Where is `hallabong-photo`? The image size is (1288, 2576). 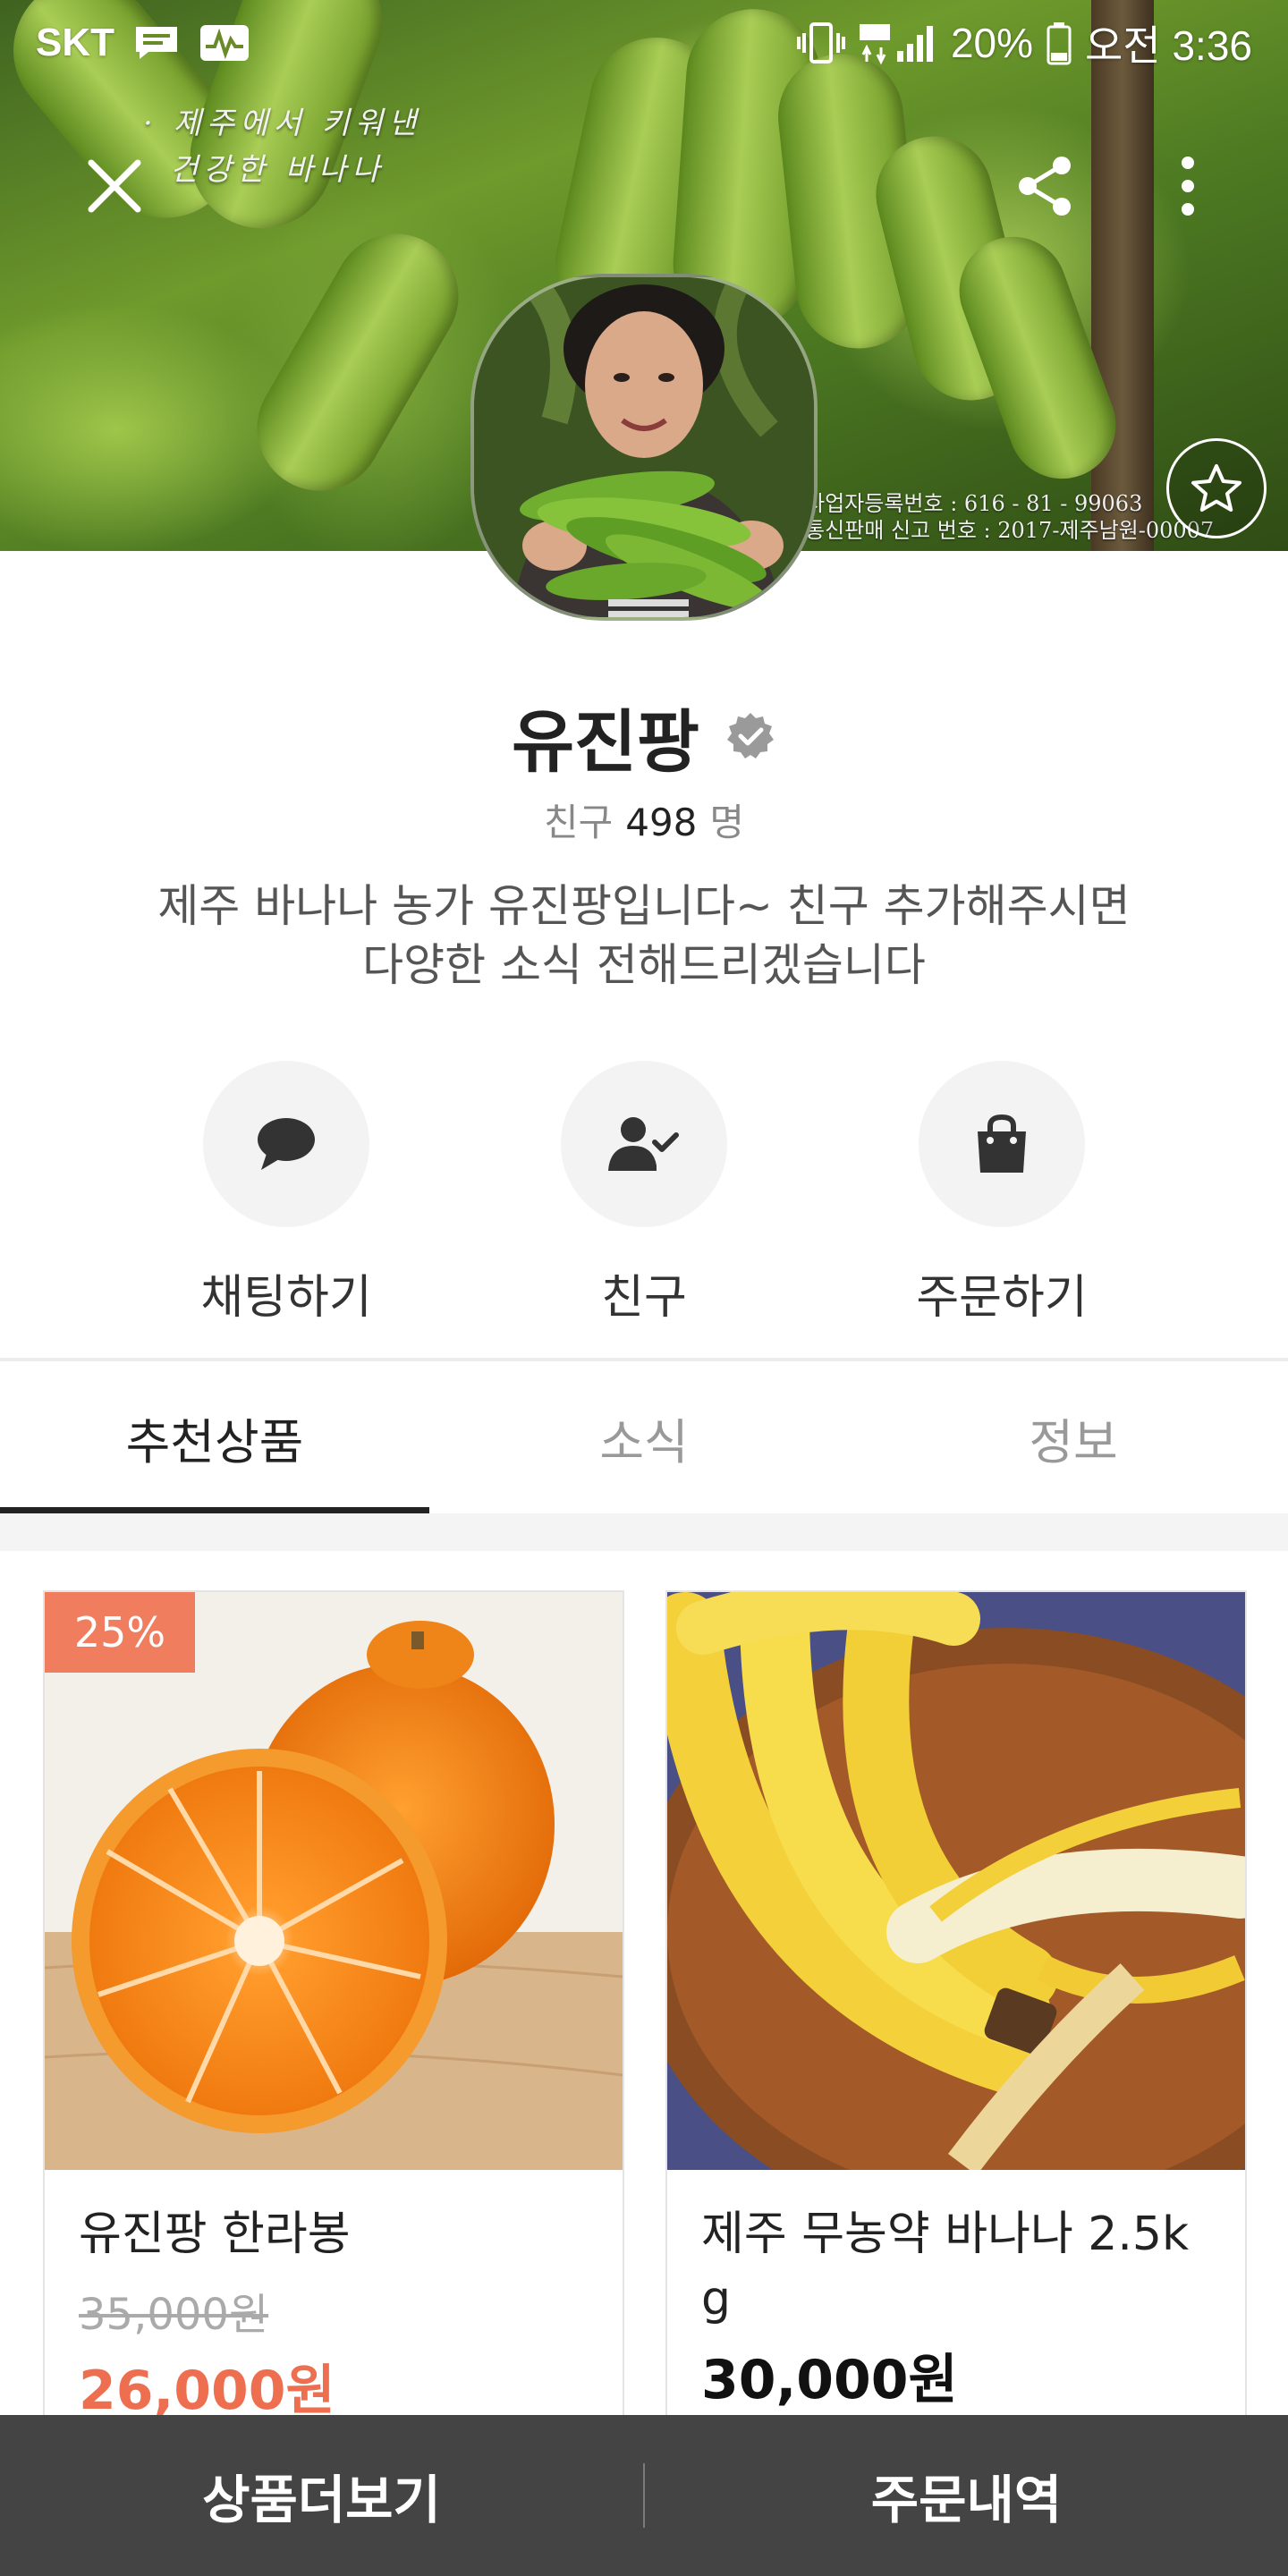 hallabong-photo is located at coordinates (334, 1881).